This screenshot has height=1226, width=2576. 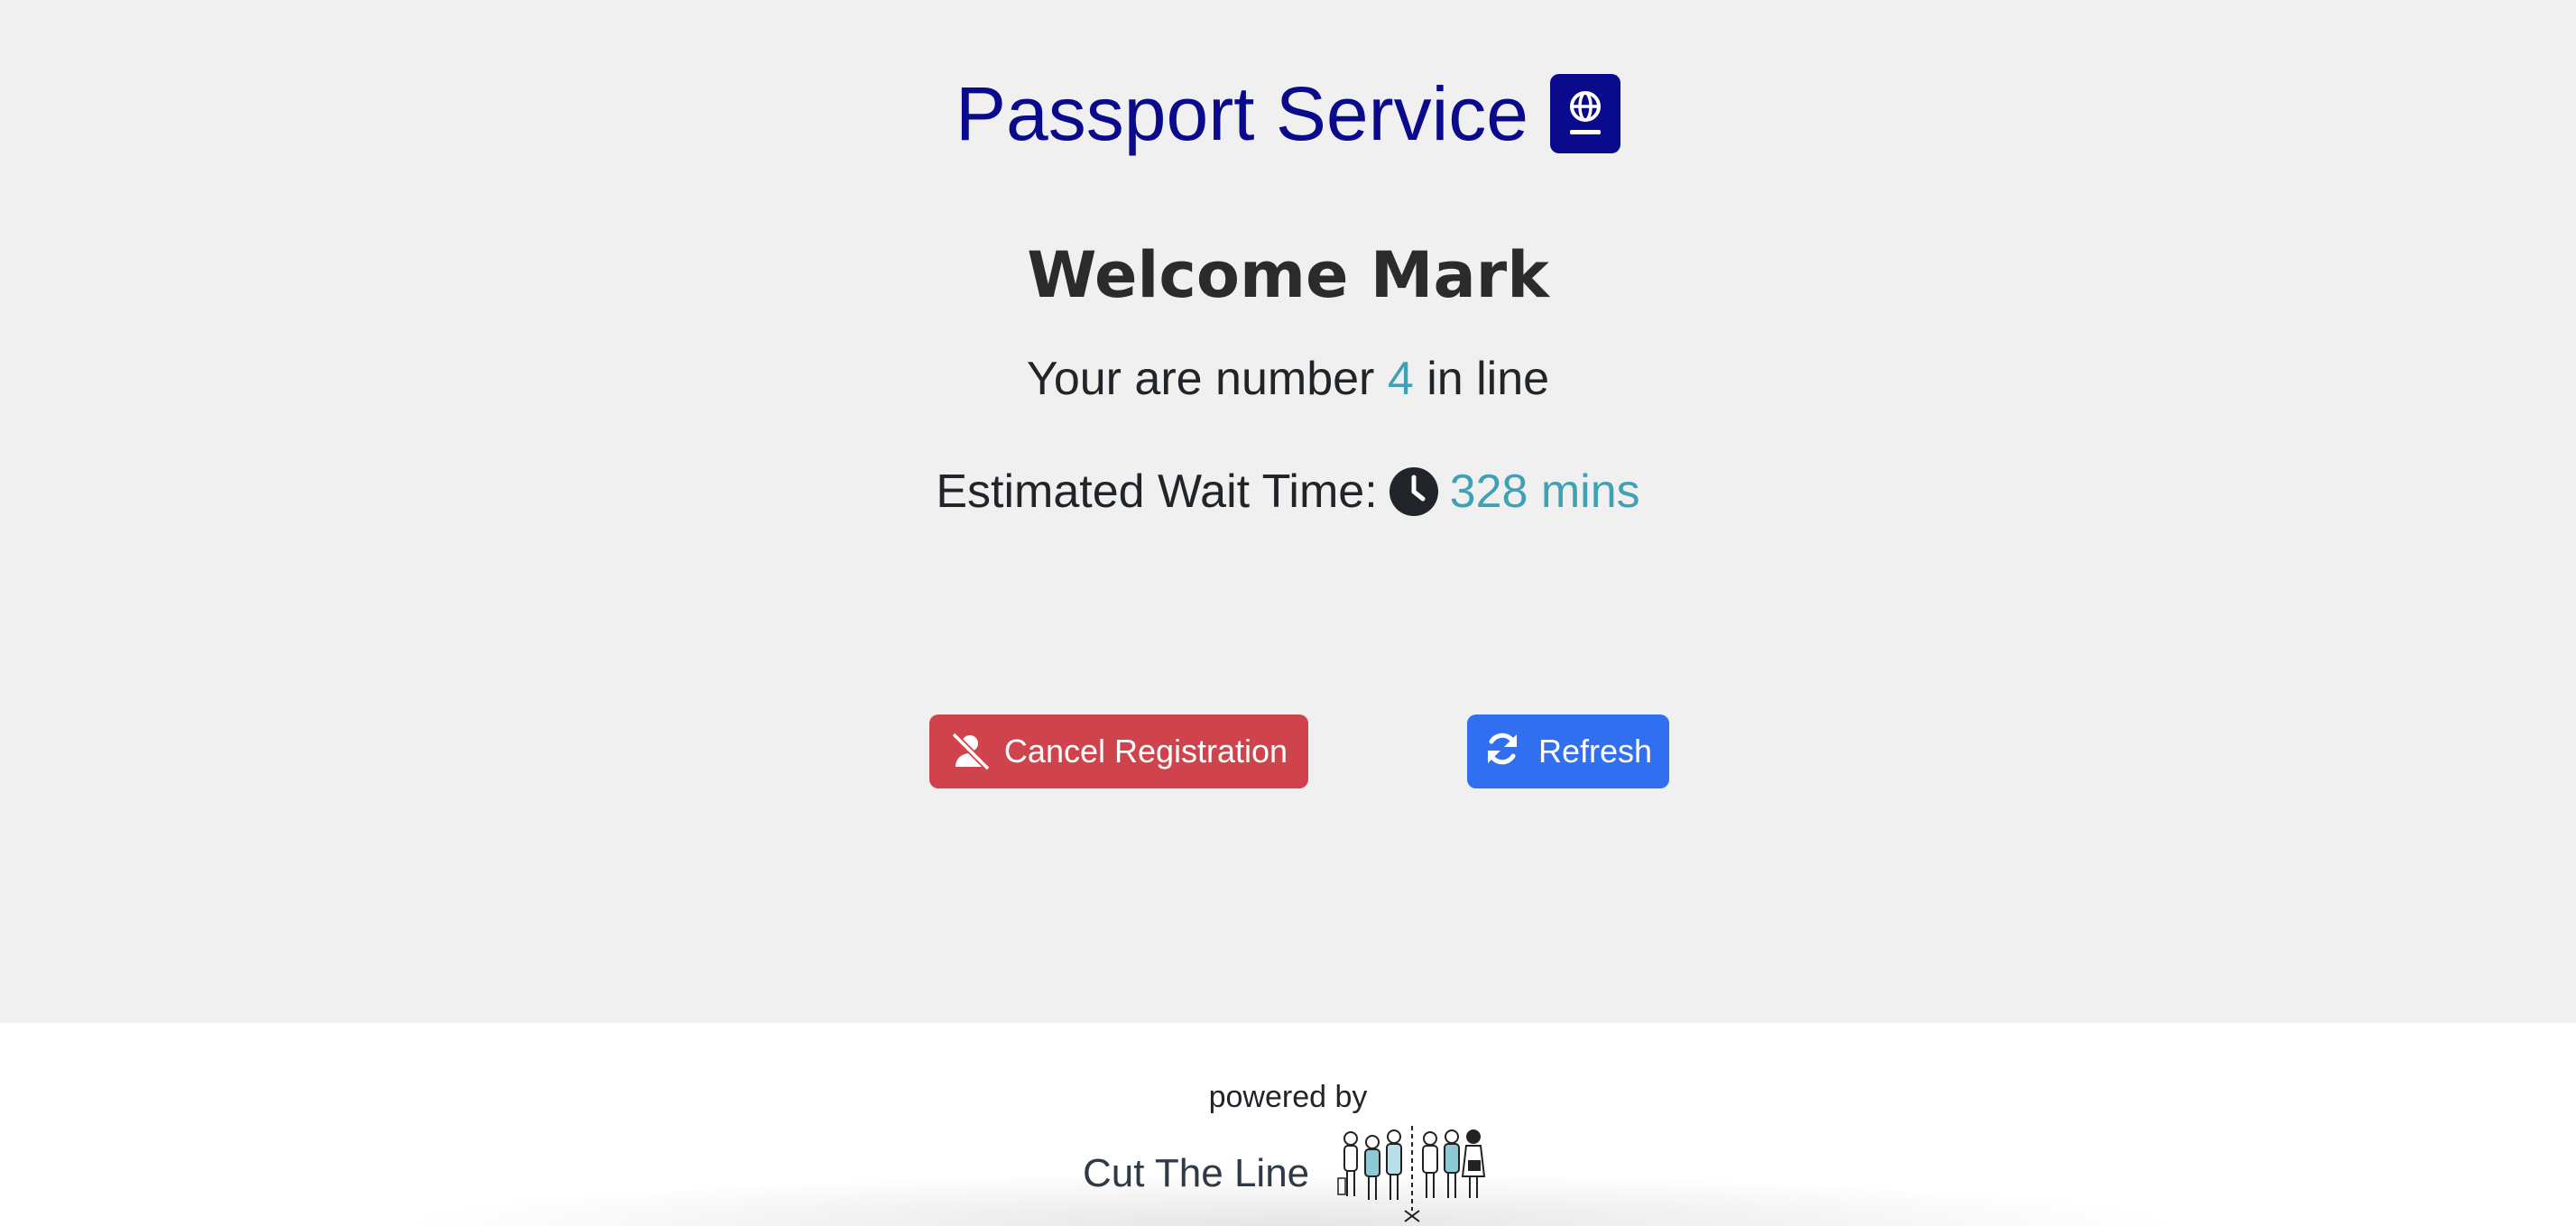 I want to click on queue-position: Your are number 4 in line, so click(x=1288, y=379).